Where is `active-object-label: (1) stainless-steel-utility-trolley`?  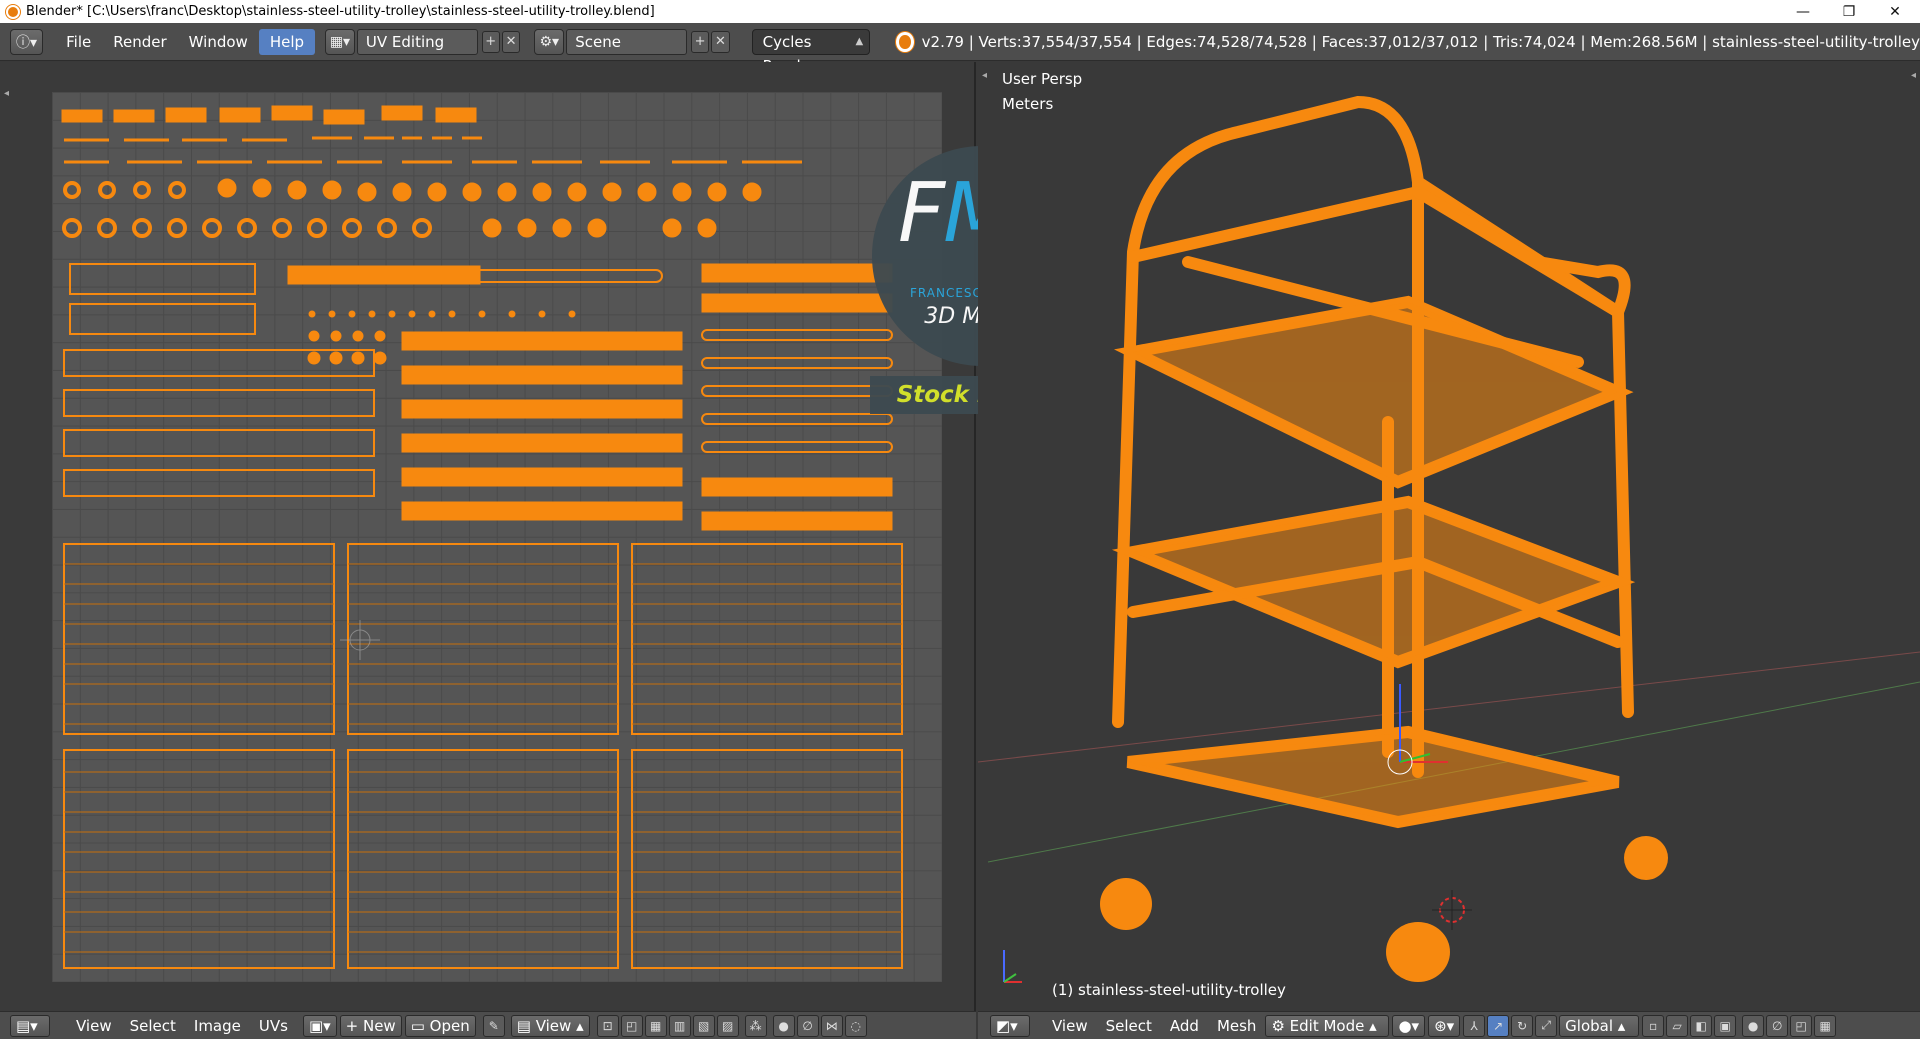
active-object-label: (1) stainless-steel-utility-trolley is located at coordinates (1169, 990).